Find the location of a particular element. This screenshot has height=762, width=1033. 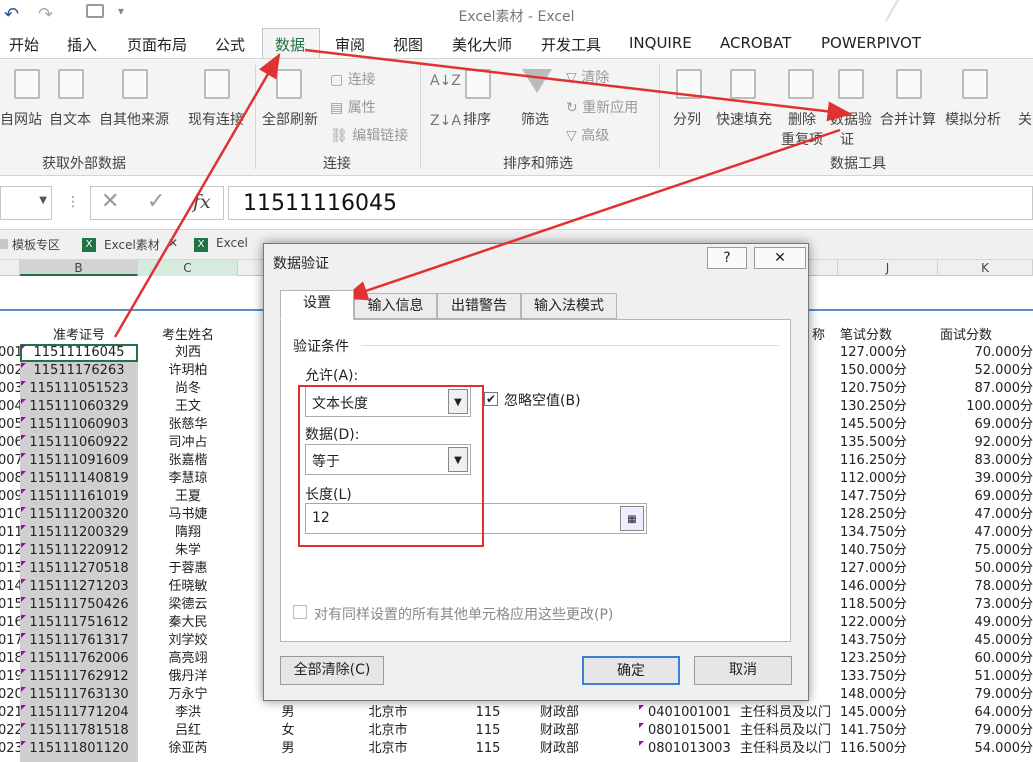

arrow-cell-to-tab is located at coordinates (197, 195).